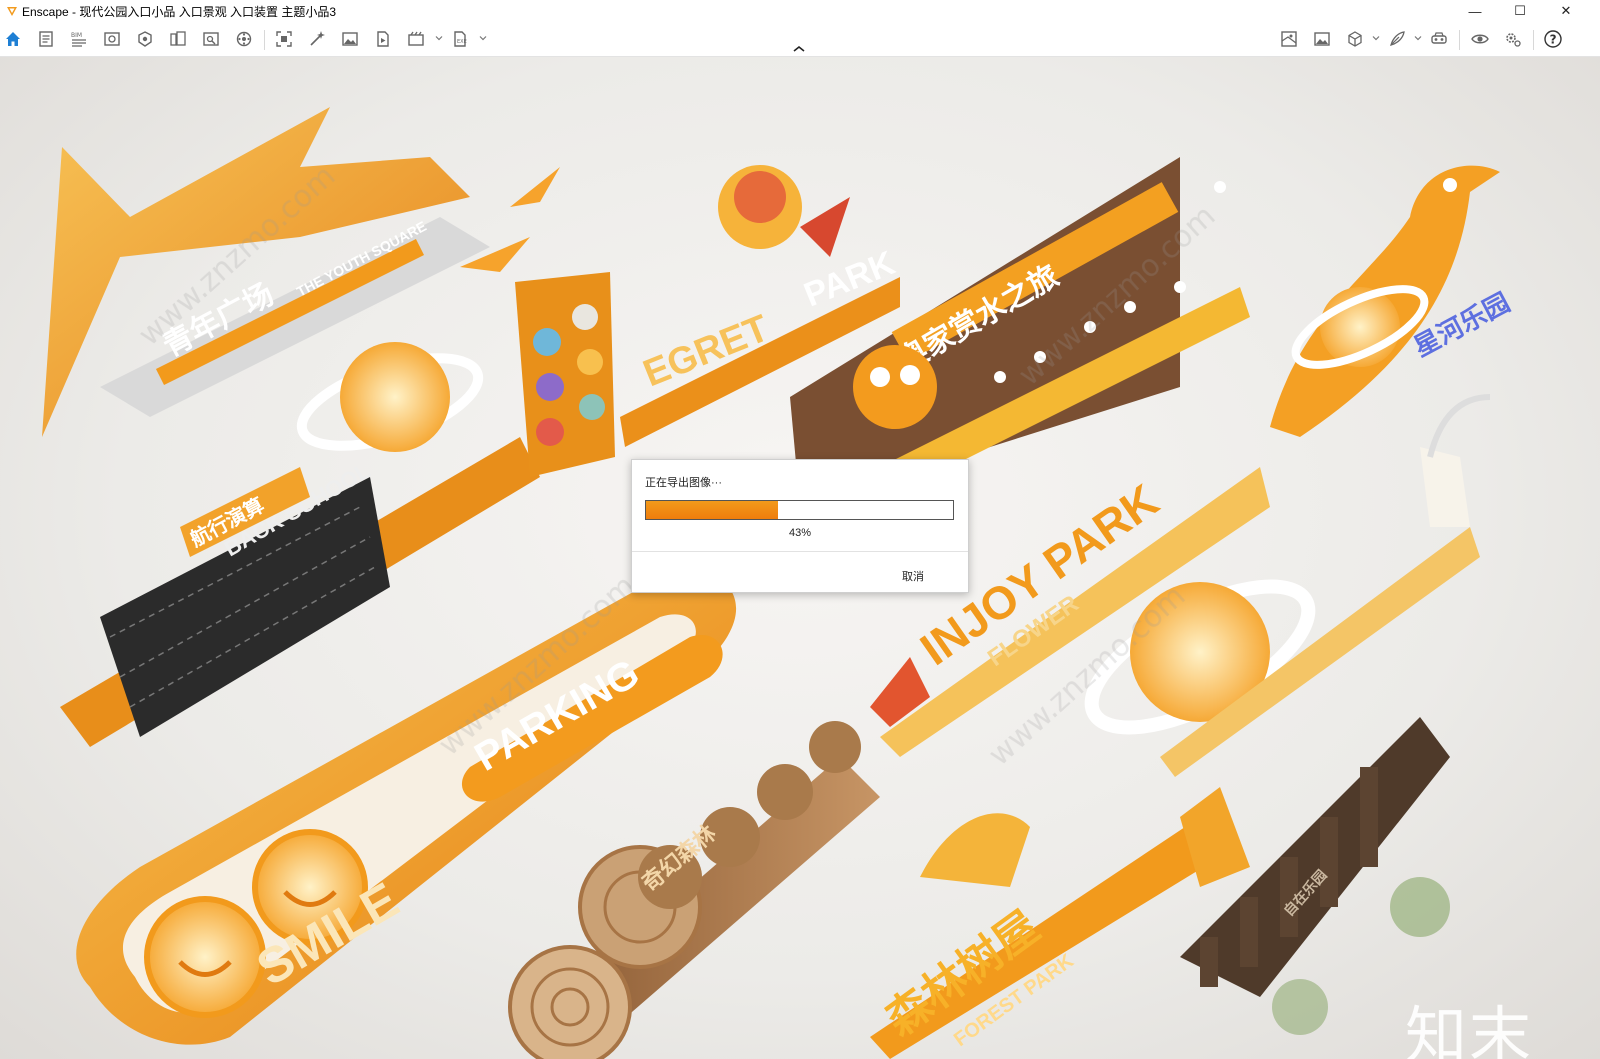 The width and height of the screenshot is (1600, 1059). Describe the element at coordinates (800, 526) in the screenshot. I see `export-progress-dialog: 正在导出图像··· 43% 取消` at that location.